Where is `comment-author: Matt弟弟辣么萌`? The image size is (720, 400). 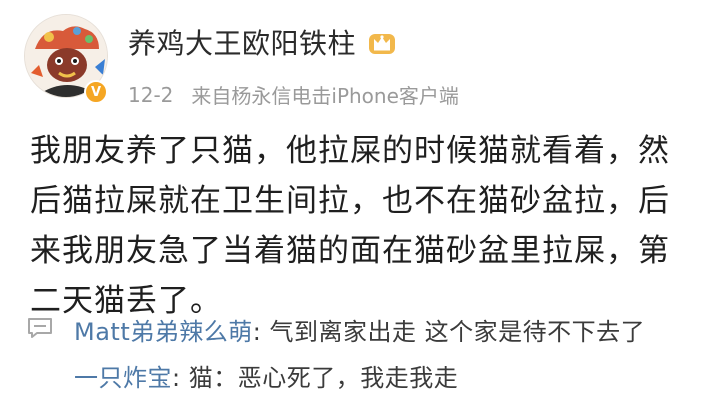
comment-author: Matt弟弟辣么萌 is located at coordinates (163, 332).